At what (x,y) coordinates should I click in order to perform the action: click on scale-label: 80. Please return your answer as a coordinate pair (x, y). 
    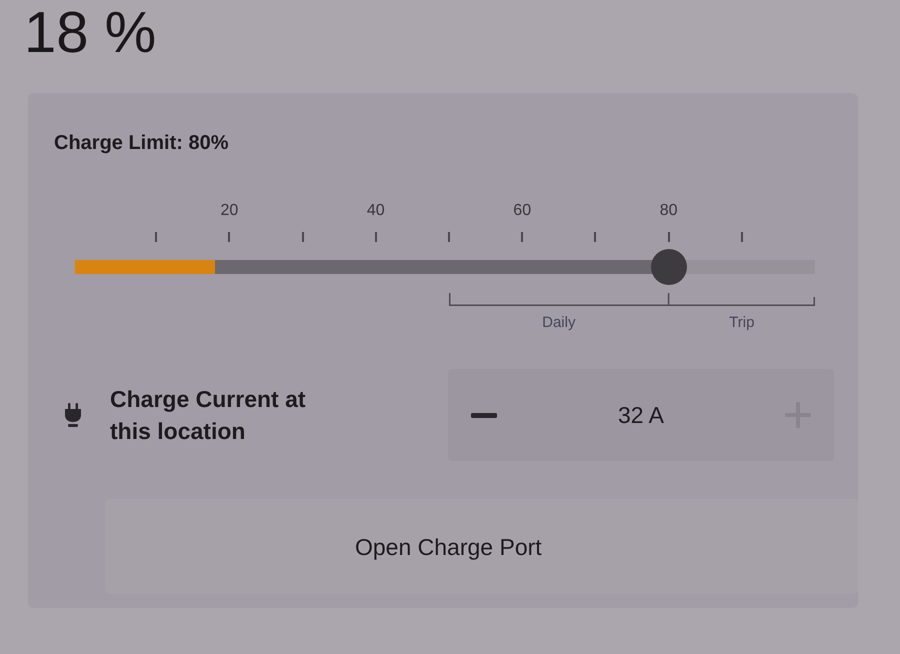
    Looking at the image, I should click on (669, 211).